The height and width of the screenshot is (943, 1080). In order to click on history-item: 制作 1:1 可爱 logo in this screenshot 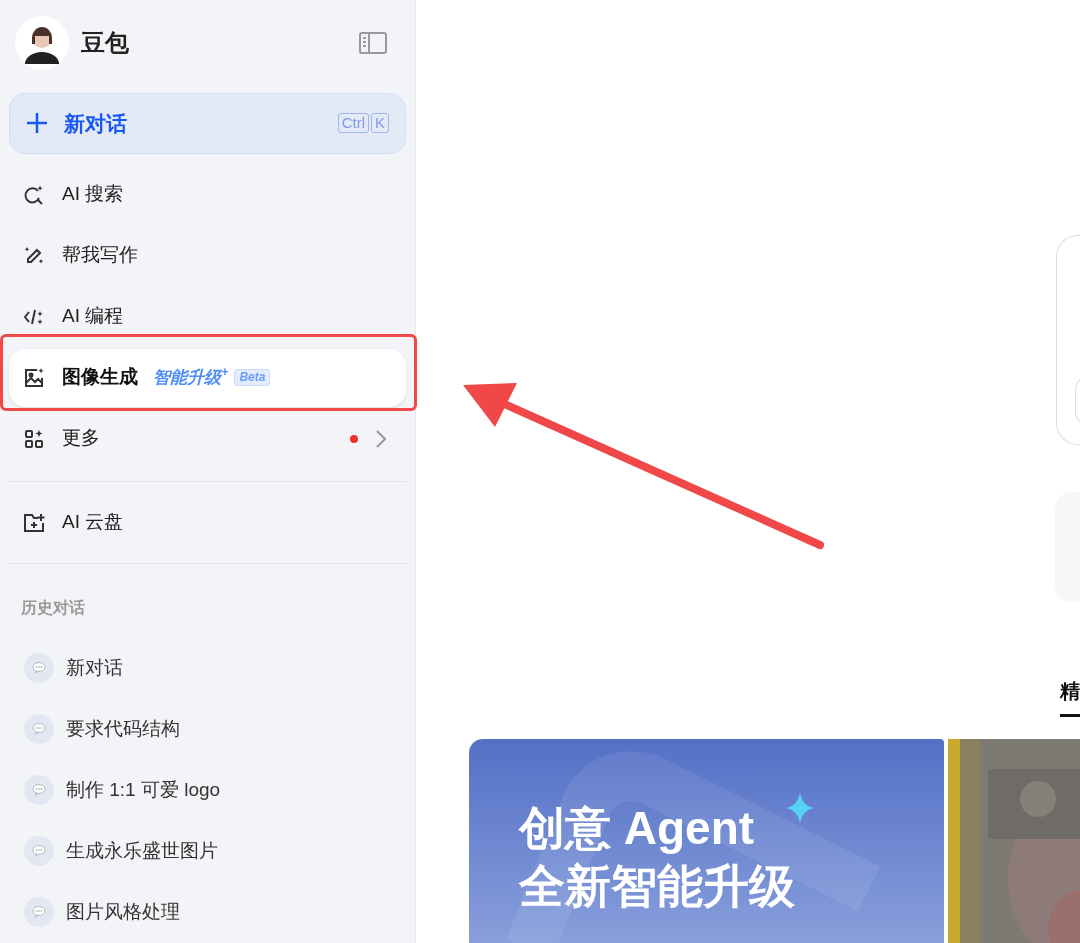, I will do `click(207, 790)`.